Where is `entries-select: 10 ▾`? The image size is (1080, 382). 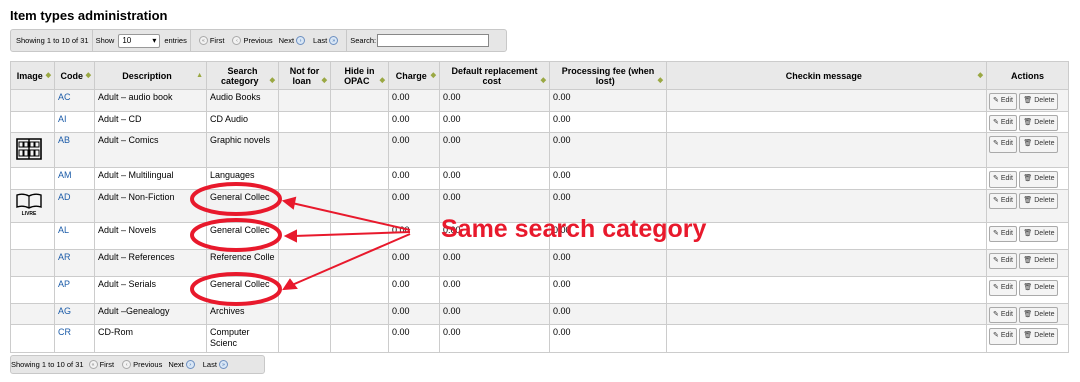 entries-select: 10 ▾ is located at coordinates (139, 40).